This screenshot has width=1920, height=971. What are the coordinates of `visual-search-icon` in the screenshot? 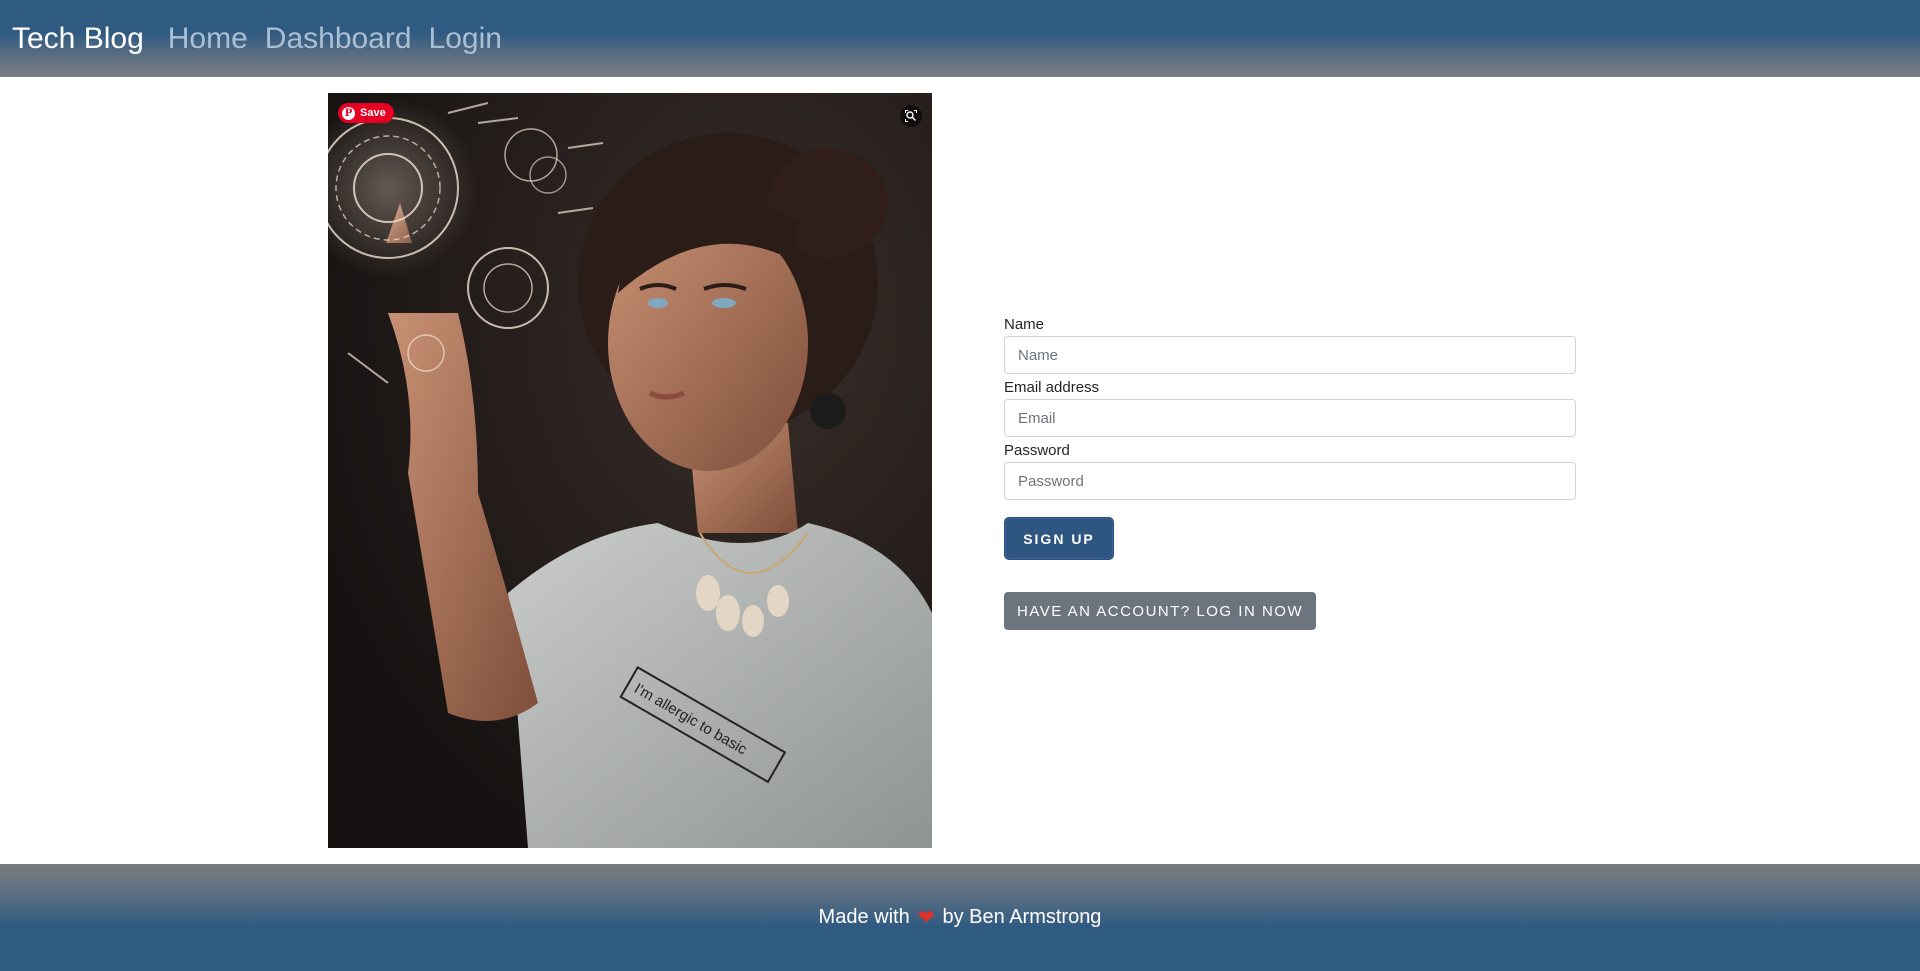 It's located at (911, 116).